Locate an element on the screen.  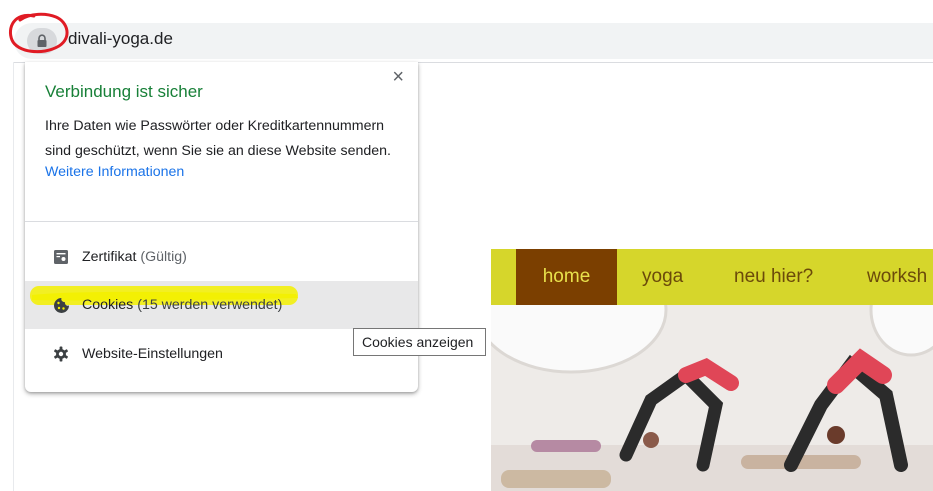
more-info-link: Weitere Informationen is located at coordinates (114, 172).